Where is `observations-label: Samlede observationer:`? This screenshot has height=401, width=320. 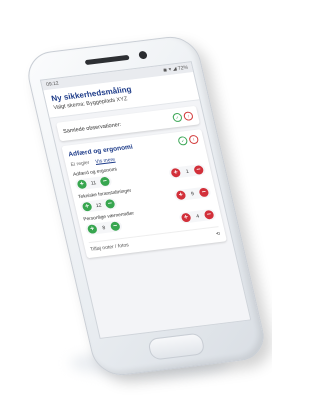
observations-label: Samlede observationer: is located at coordinates (92, 128).